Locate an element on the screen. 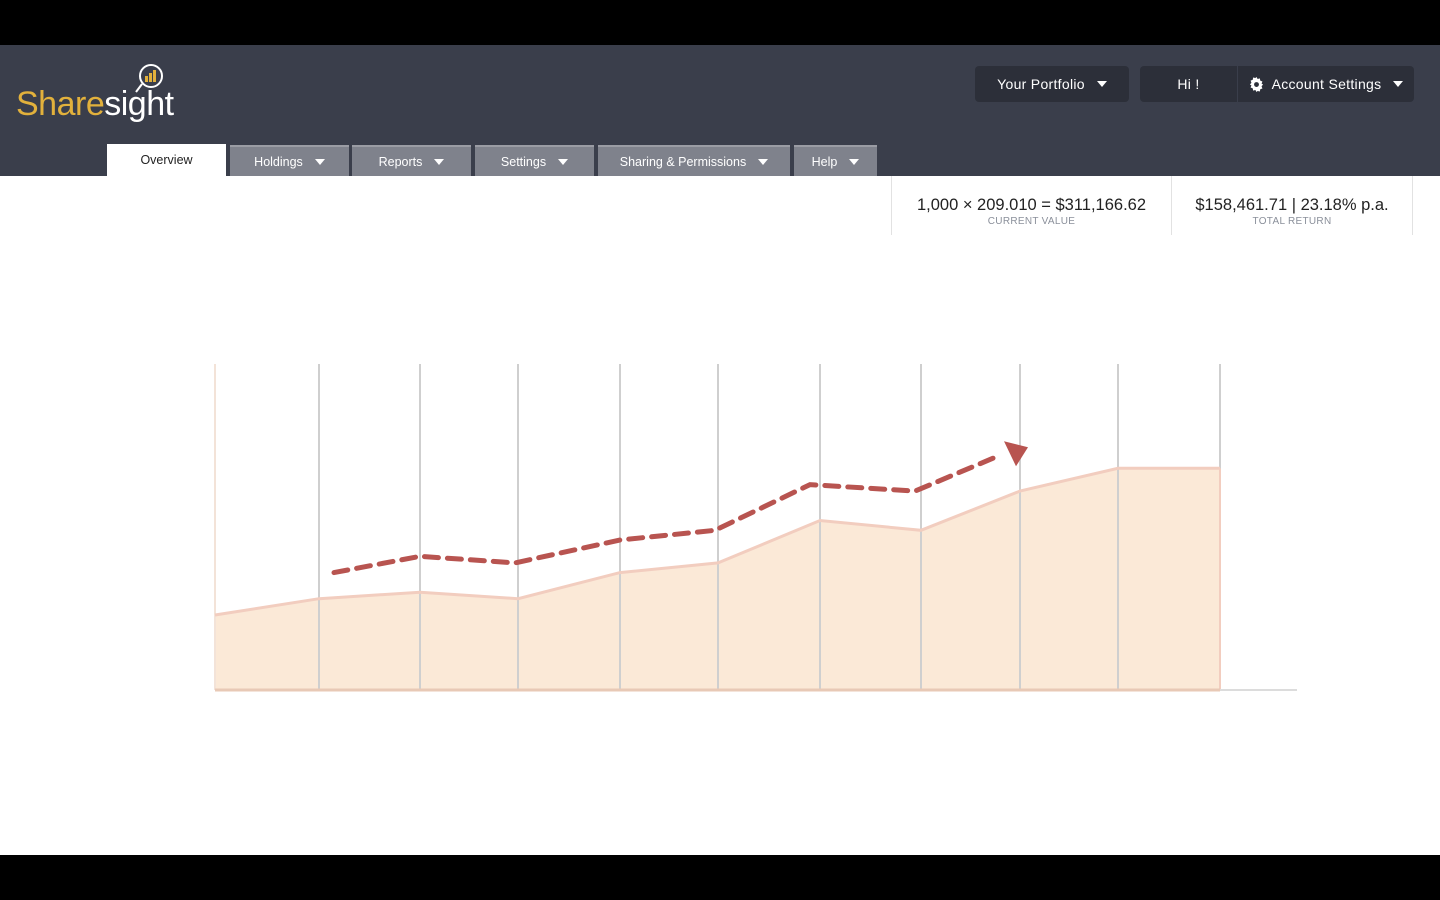 This screenshot has height=900, width=1440. your-portfolio-label: Your Portfolio is located at coordinates (1041, 84).